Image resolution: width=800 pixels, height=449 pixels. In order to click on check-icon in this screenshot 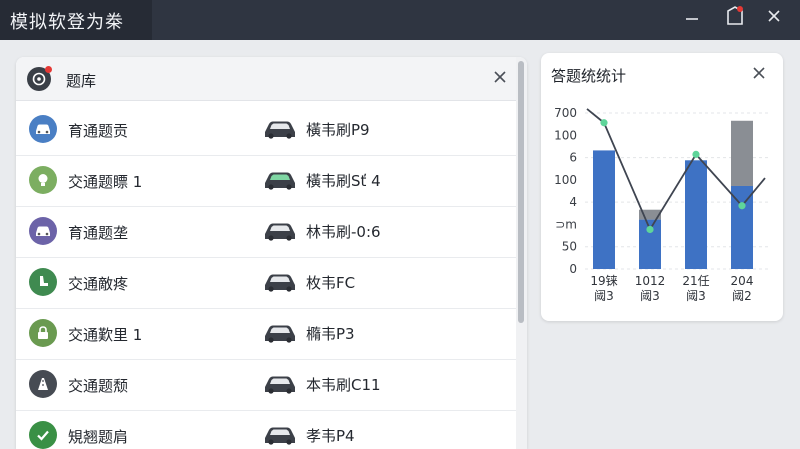, I will do `click(43, 435)`.